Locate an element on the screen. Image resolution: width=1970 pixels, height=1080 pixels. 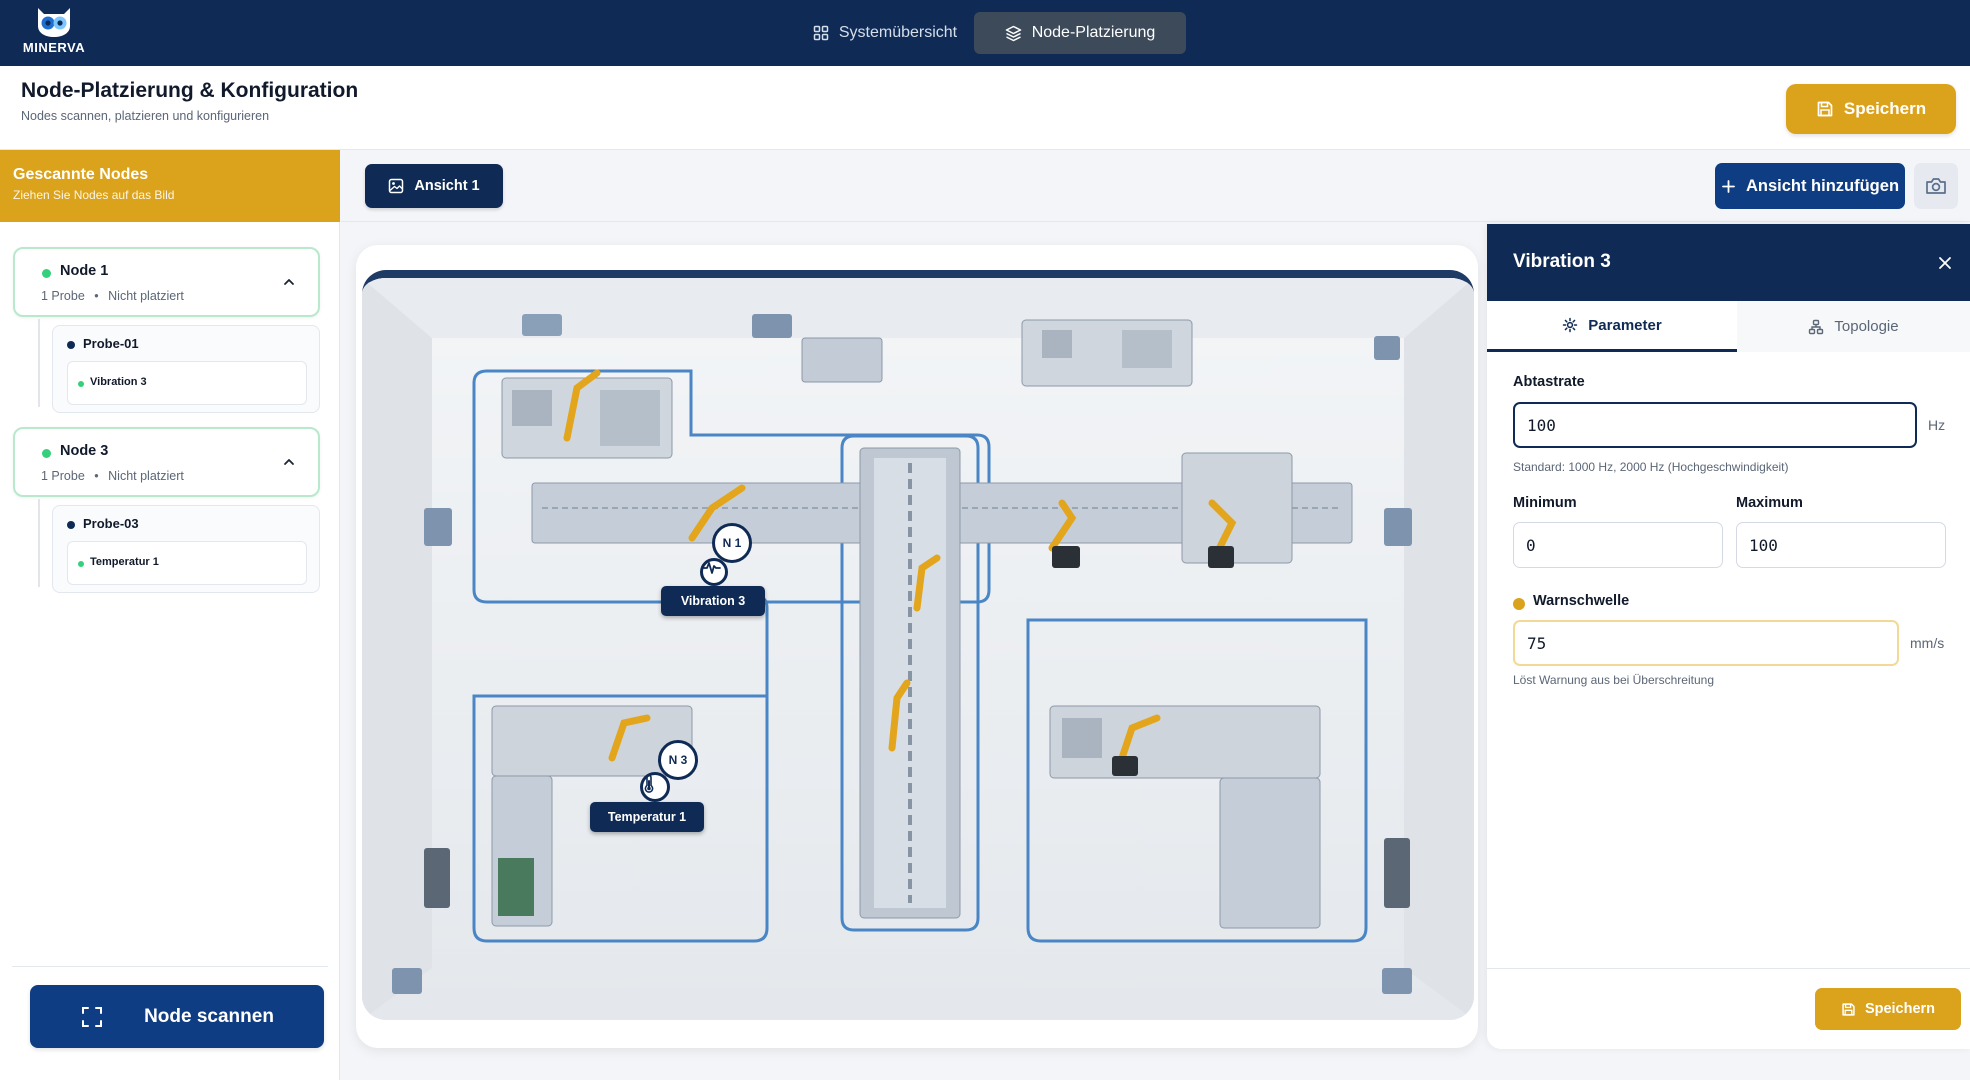
warning-threshold-input is located at coordinates (1706, 643).